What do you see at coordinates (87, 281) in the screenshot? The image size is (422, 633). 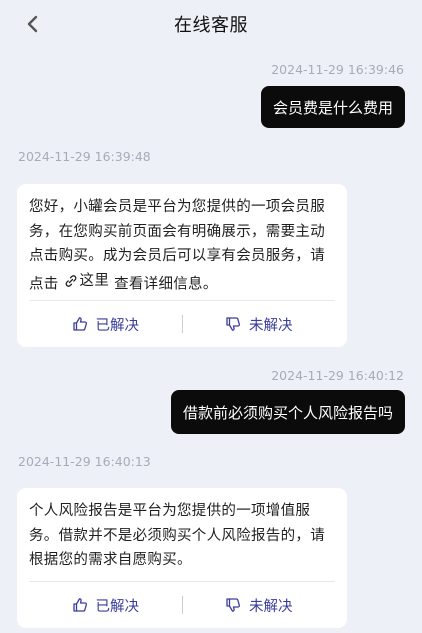 I see `details-link: 这里` at bounding box center [87, 281].